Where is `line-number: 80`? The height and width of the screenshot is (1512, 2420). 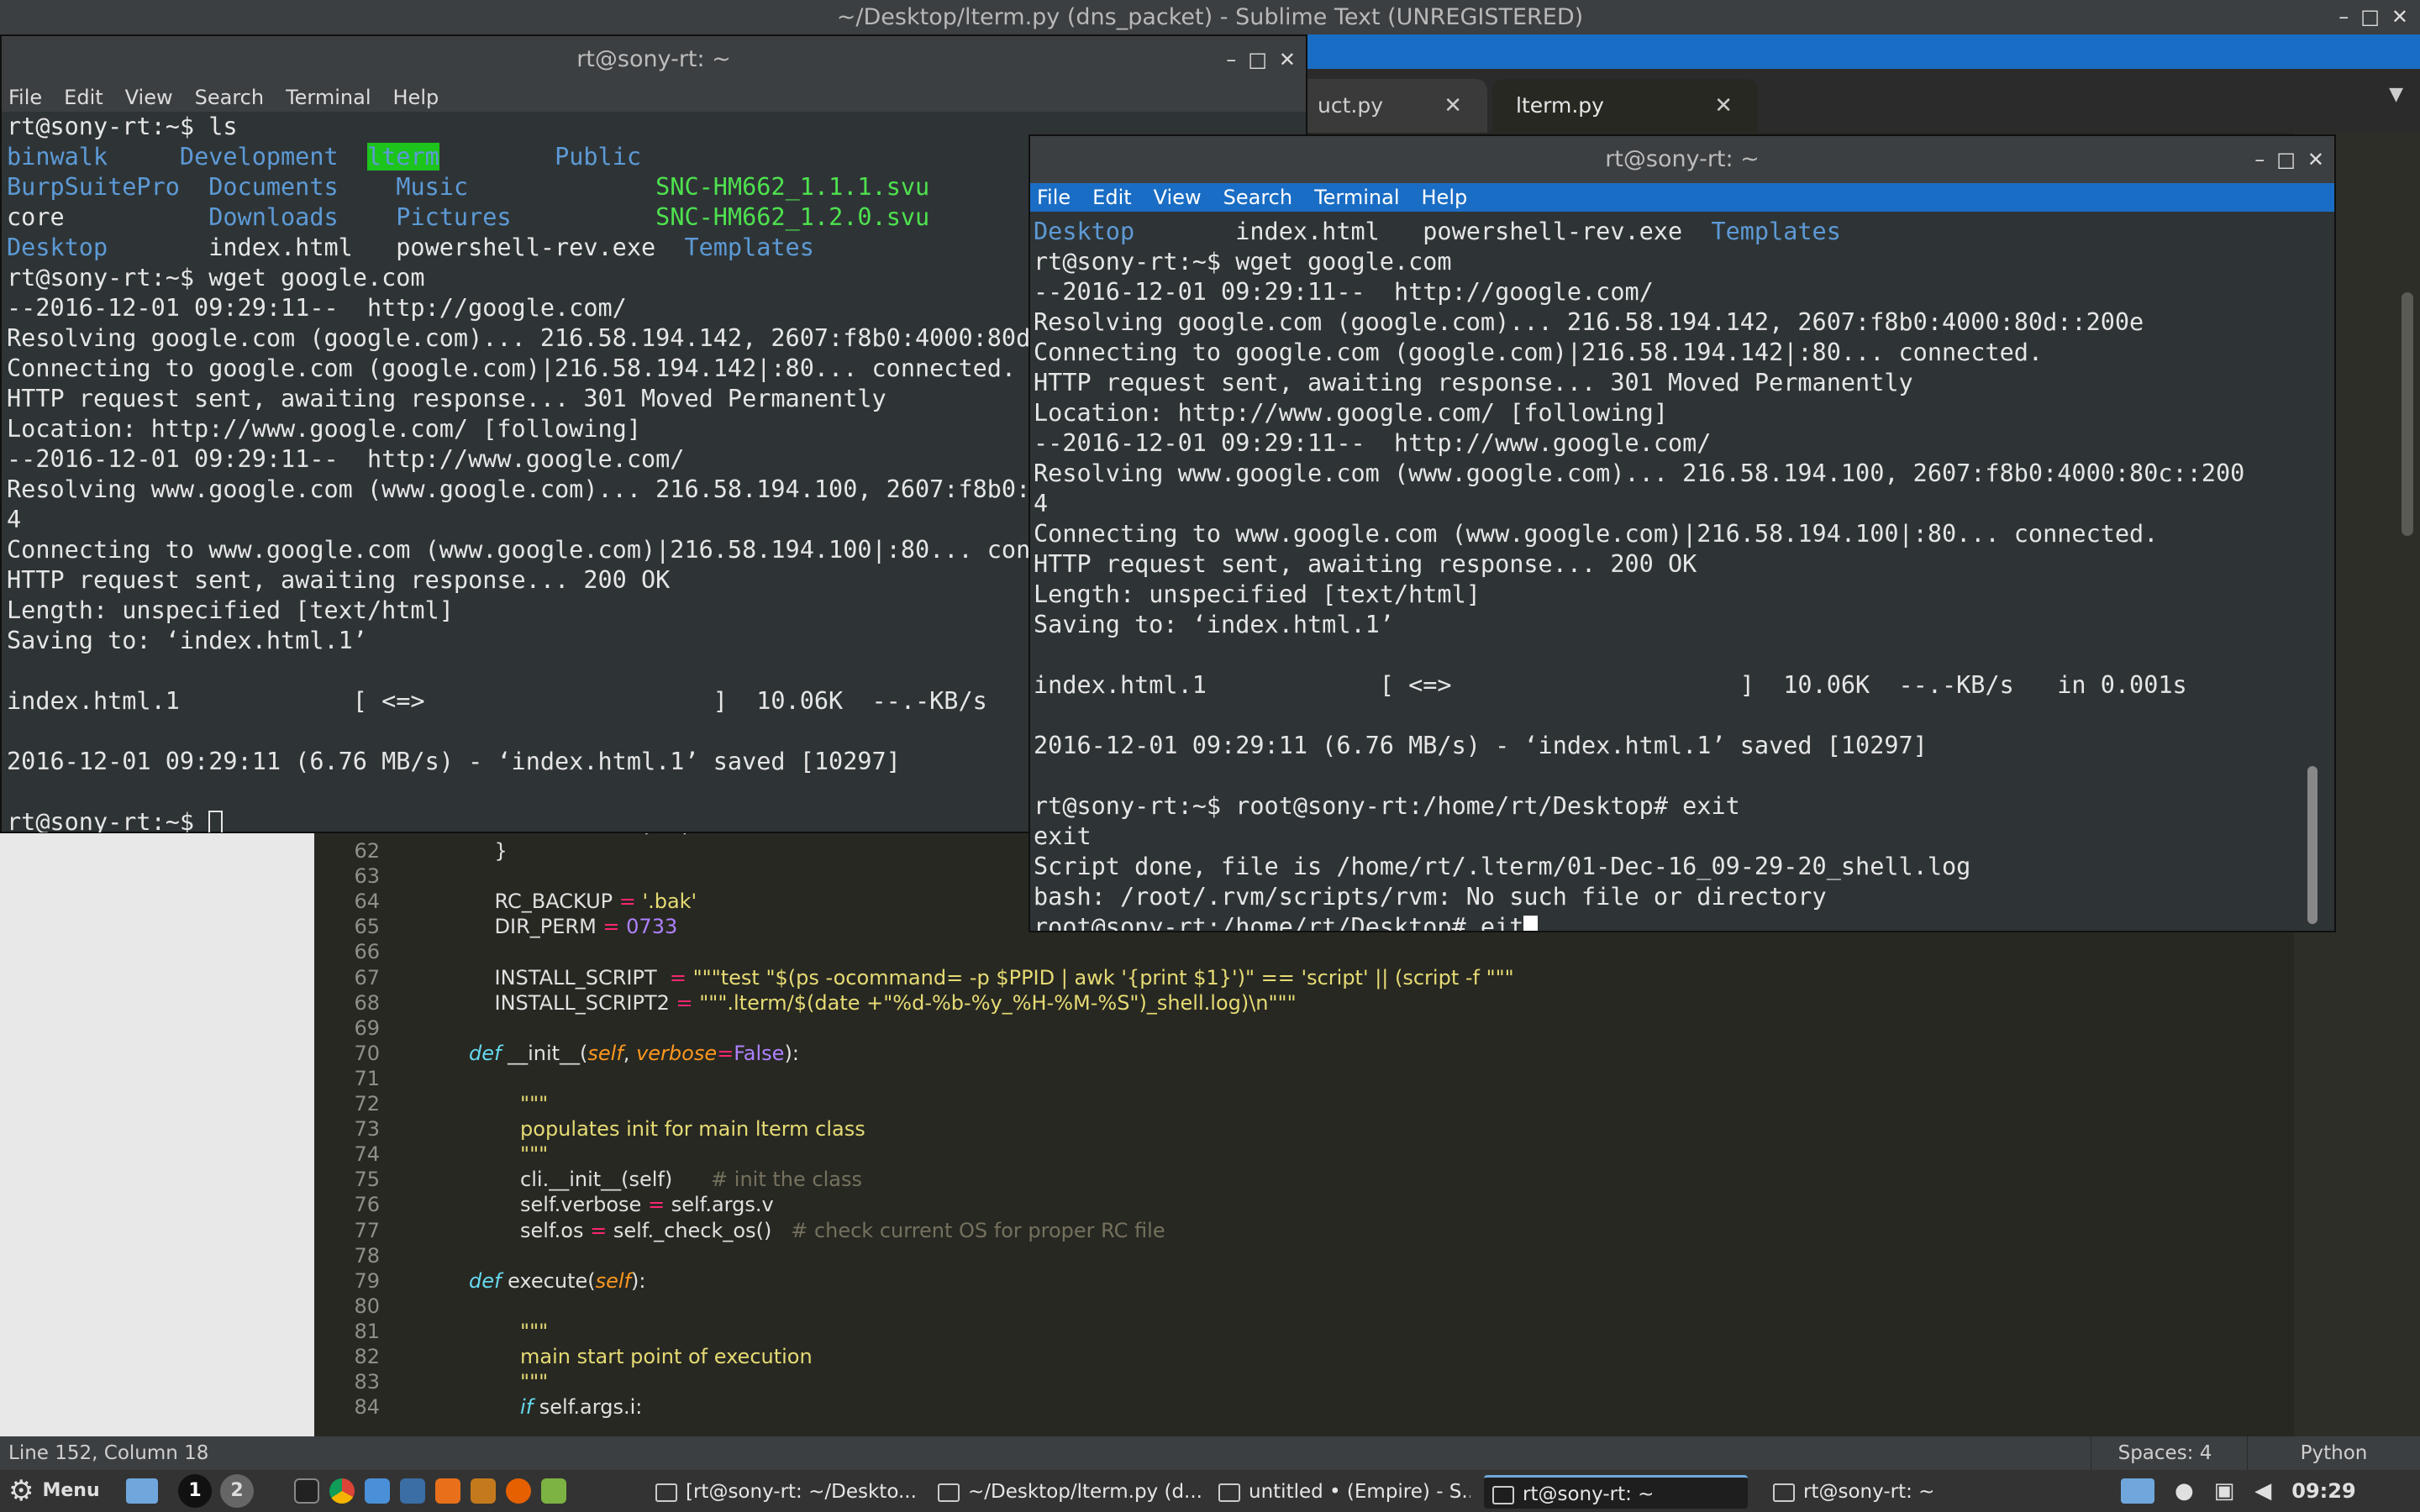 line-number: 80 is located at coordinates (367, 1306).